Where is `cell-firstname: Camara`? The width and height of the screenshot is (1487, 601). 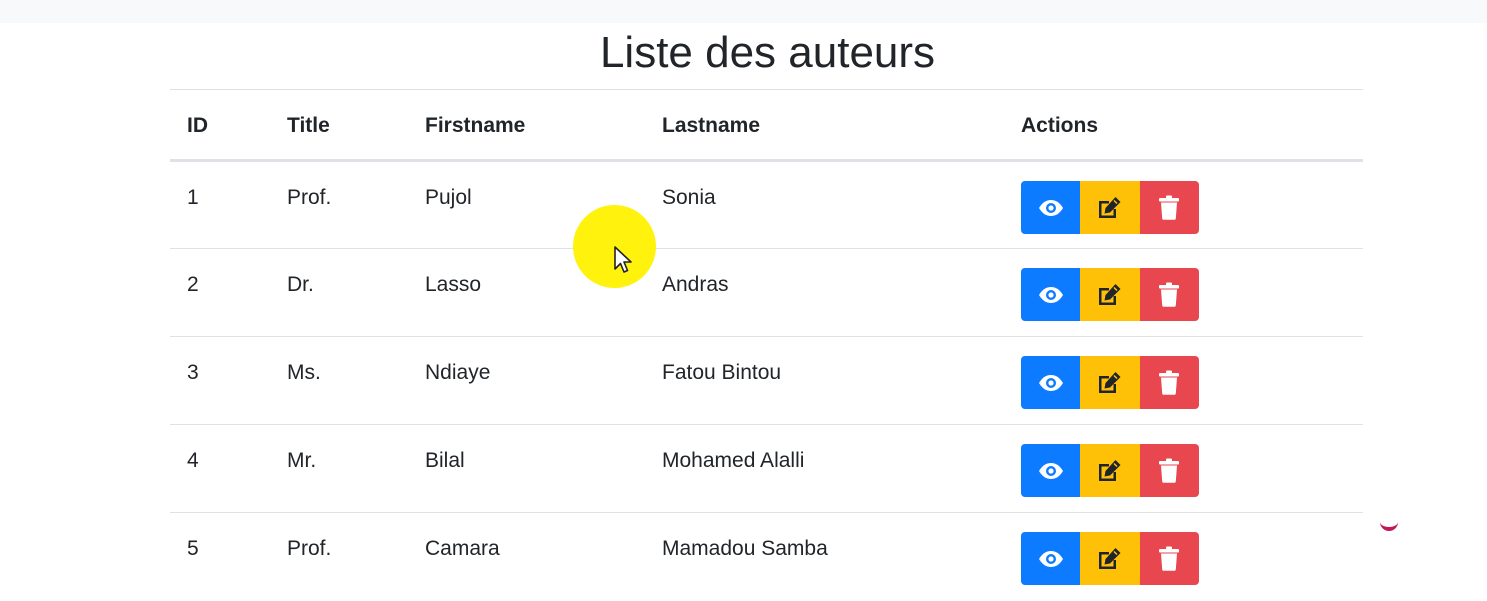
cell-firstname: Camara is located at coordinates (462, 548).